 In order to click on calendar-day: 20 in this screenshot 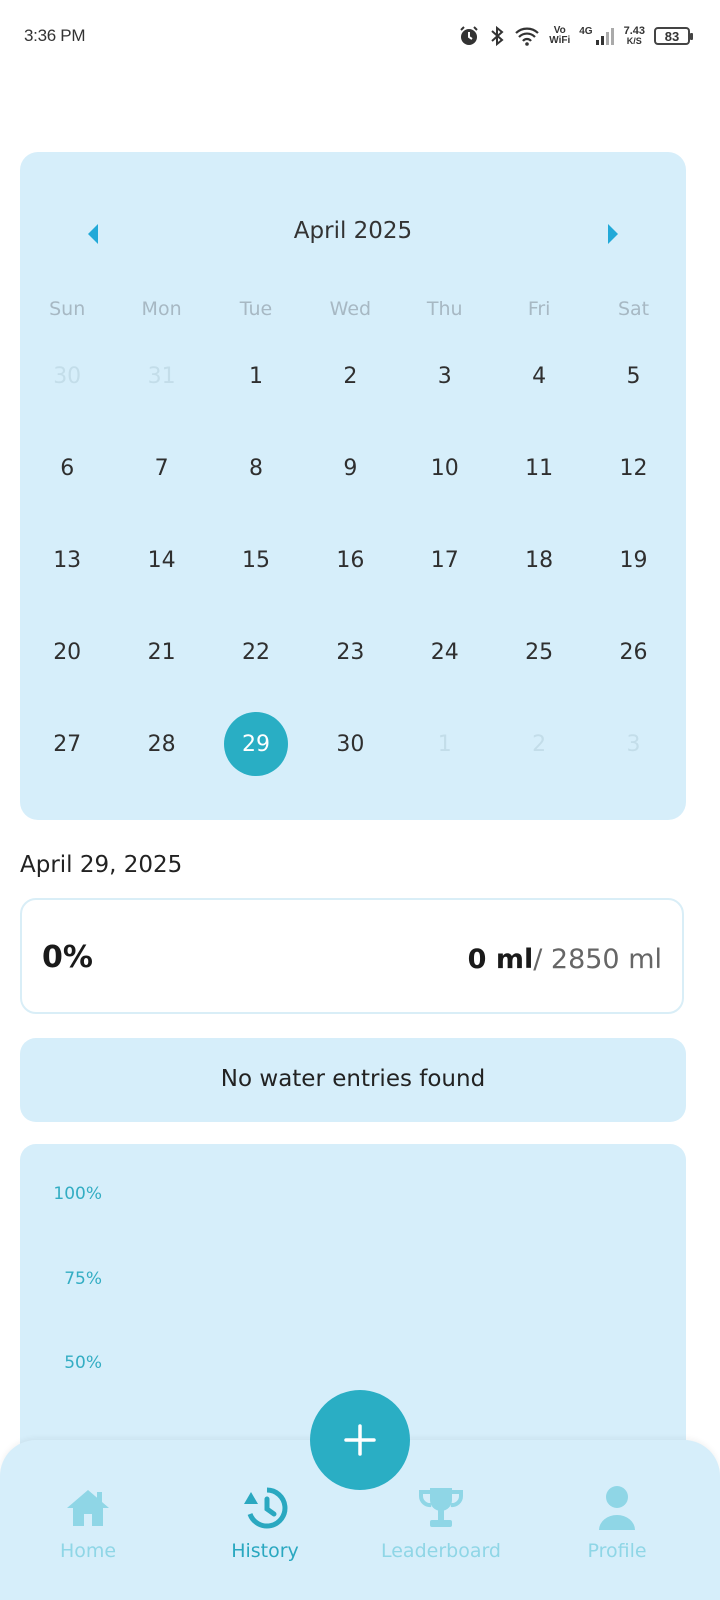, I will do `click(67, 652)`.